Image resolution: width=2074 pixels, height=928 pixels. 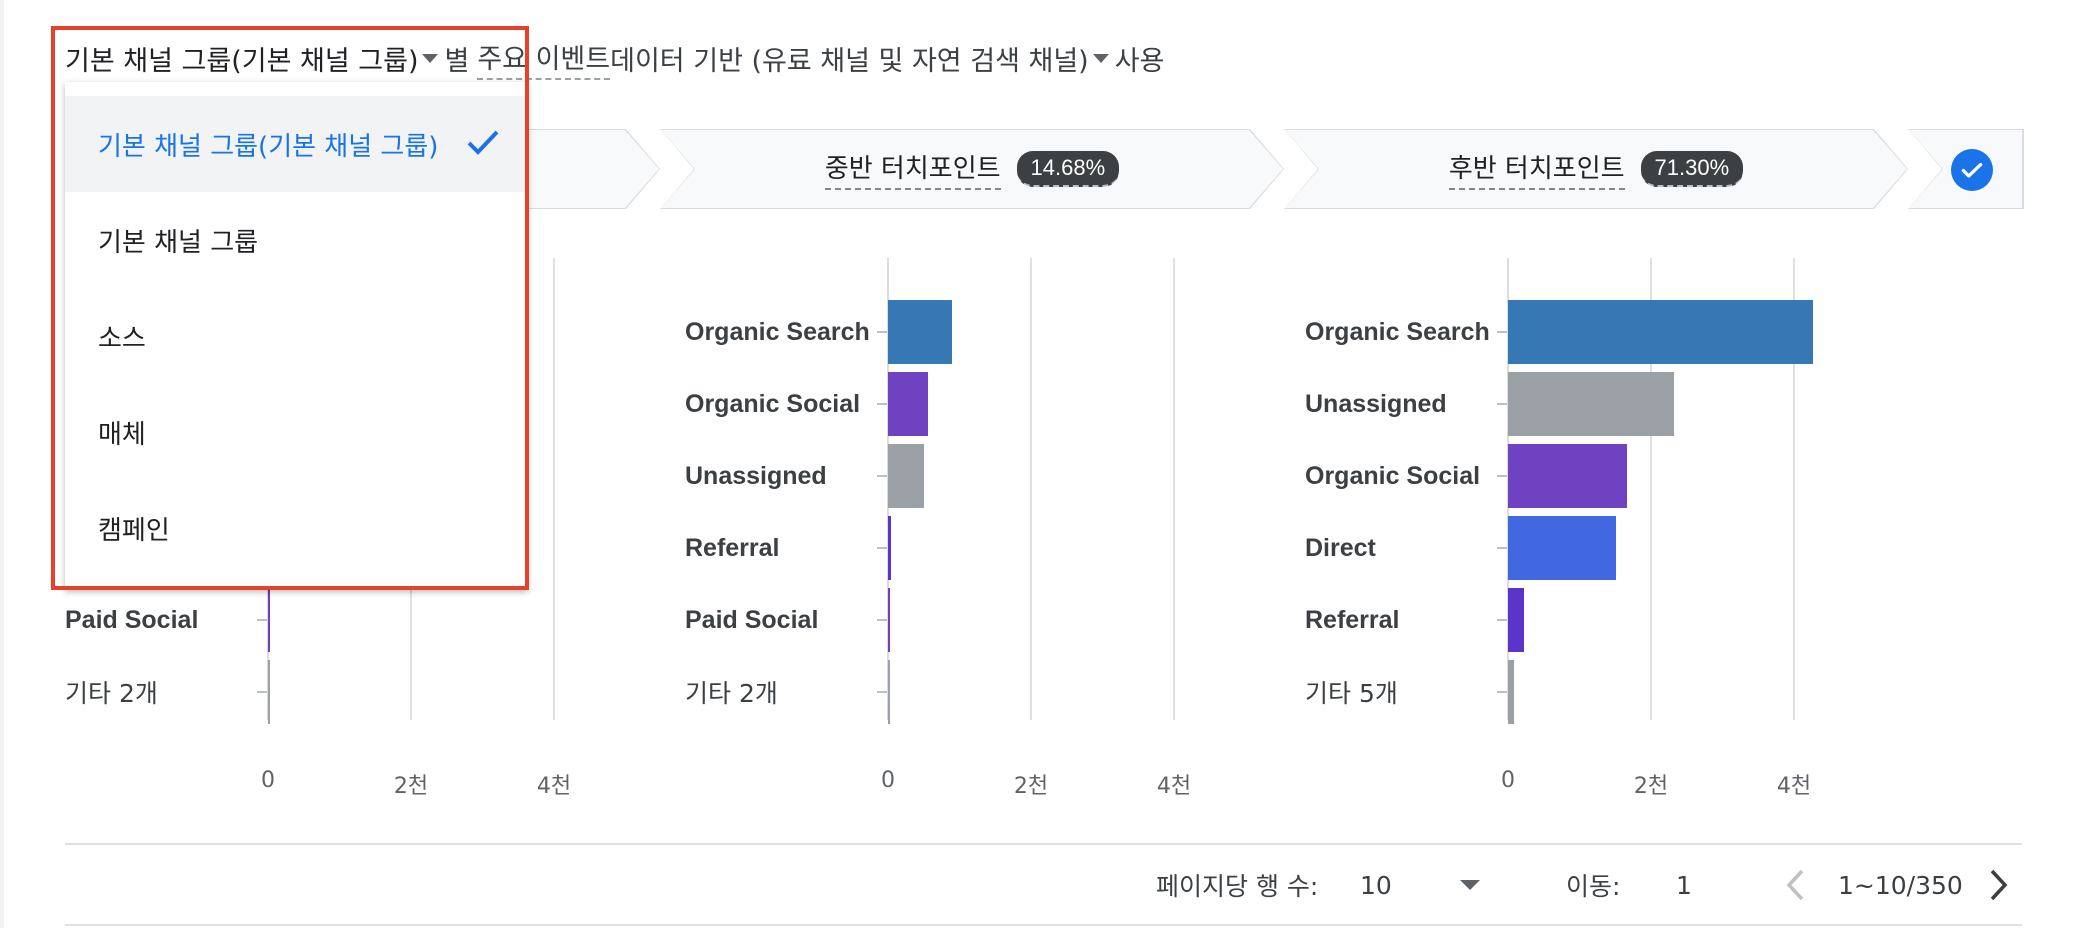 What do you see at coordinates (2, 464) in the screenshot?
I see `left-border` at bounding box center [2, 464].